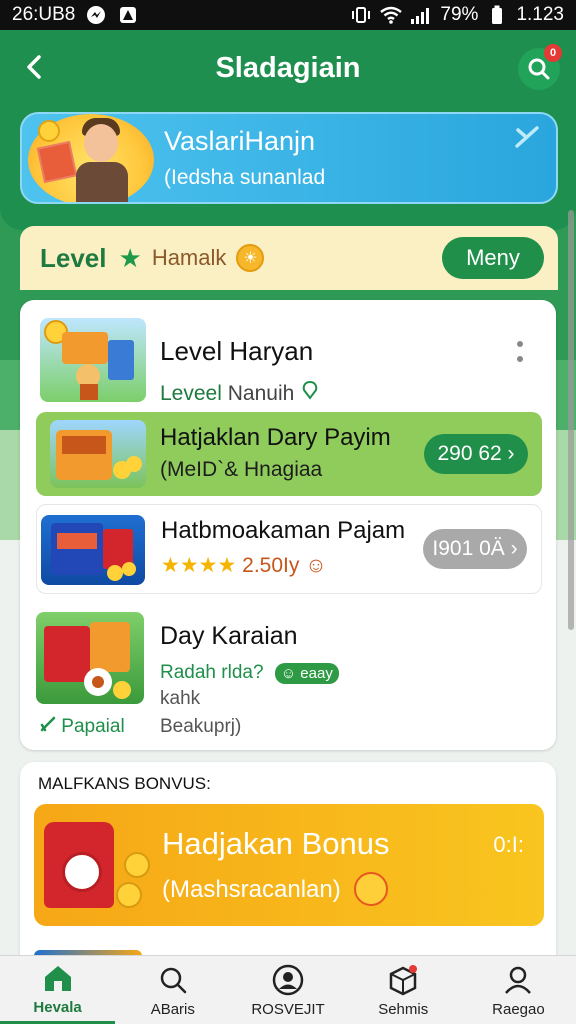 The image size is (576, 1024). Describe the element at coordinates (275, 437) in the screenshot. I see `item-title: Hatjaklan Dary Payim` at that location.